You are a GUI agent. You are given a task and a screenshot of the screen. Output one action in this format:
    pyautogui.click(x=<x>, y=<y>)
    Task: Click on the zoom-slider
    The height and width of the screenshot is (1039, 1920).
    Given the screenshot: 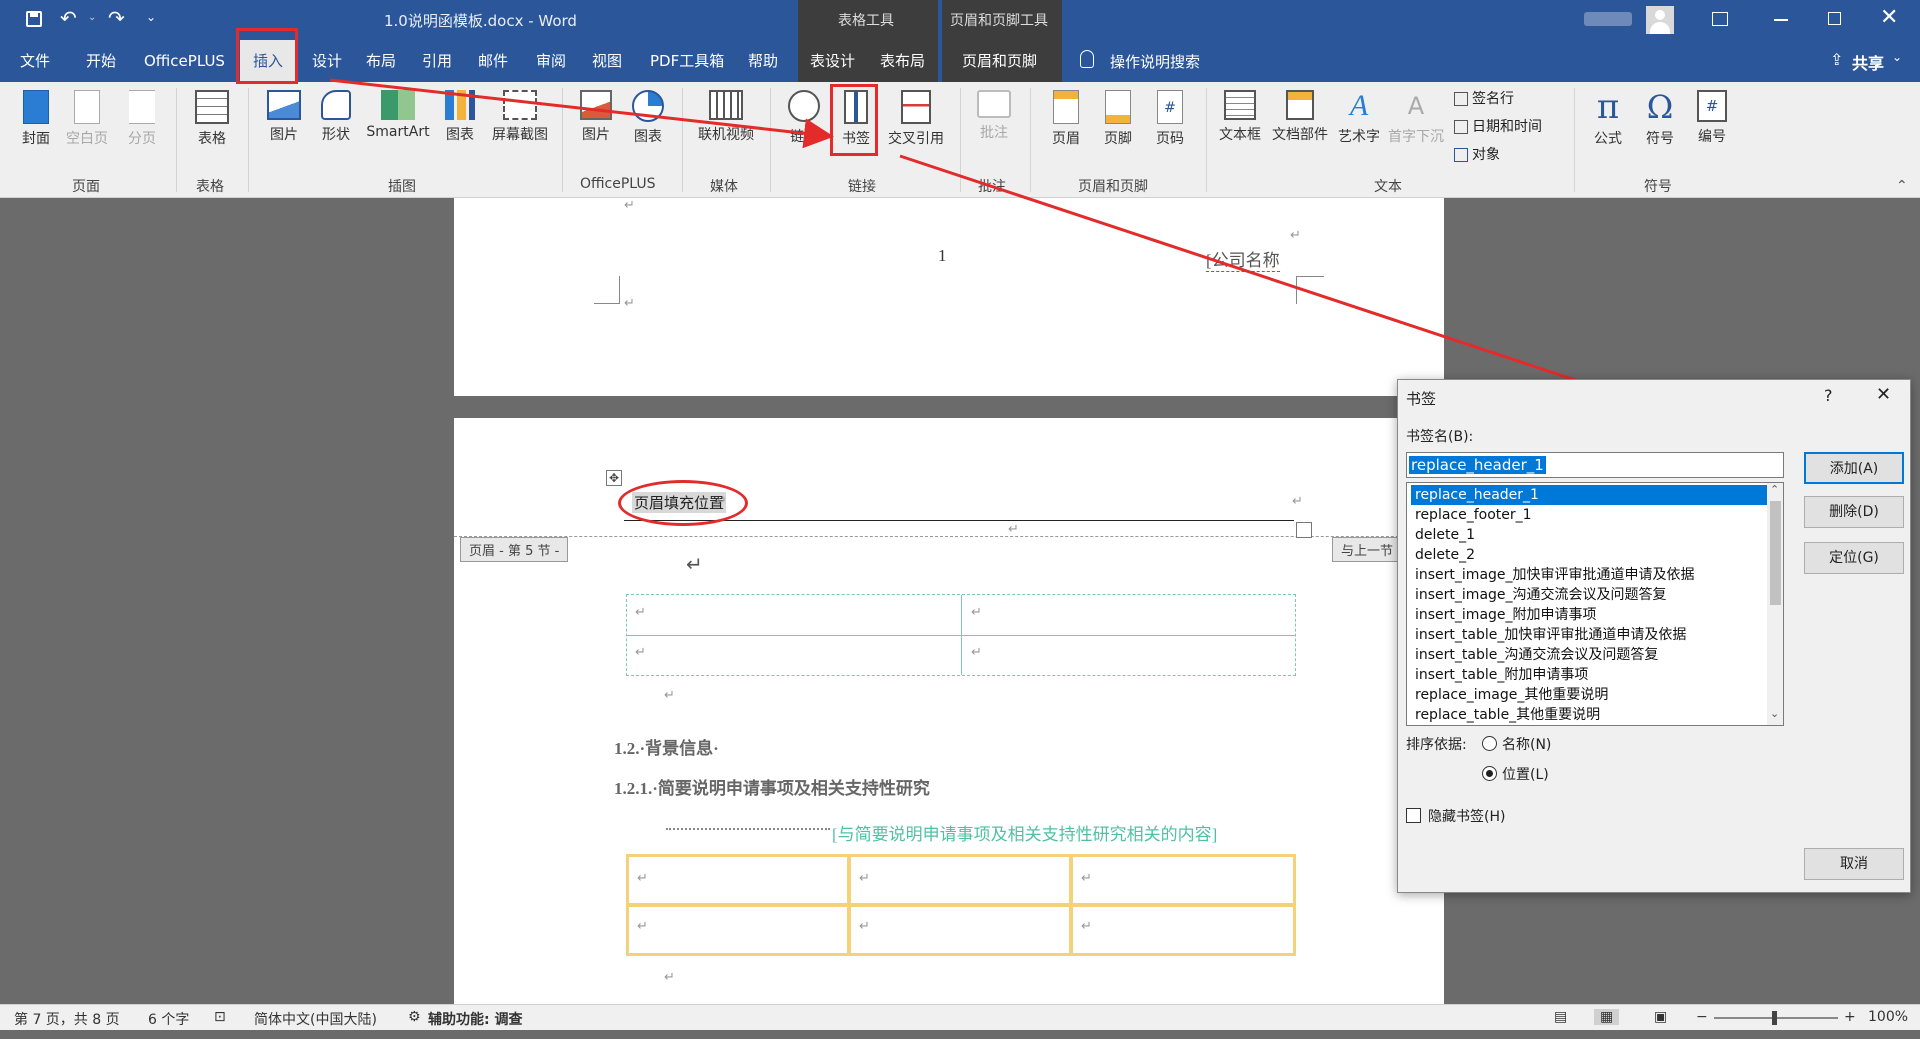 What is the action you would take?
    pyautogui.click(x=1776, y=1018)
    